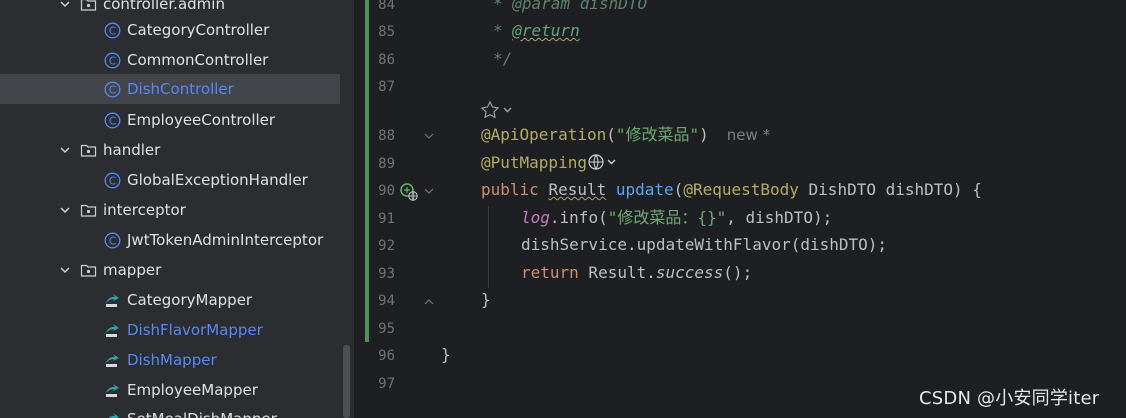  Describe the element at coordinates (198, 30) in the screenshot. I see `tree-item-label: CategoryController` at that location.